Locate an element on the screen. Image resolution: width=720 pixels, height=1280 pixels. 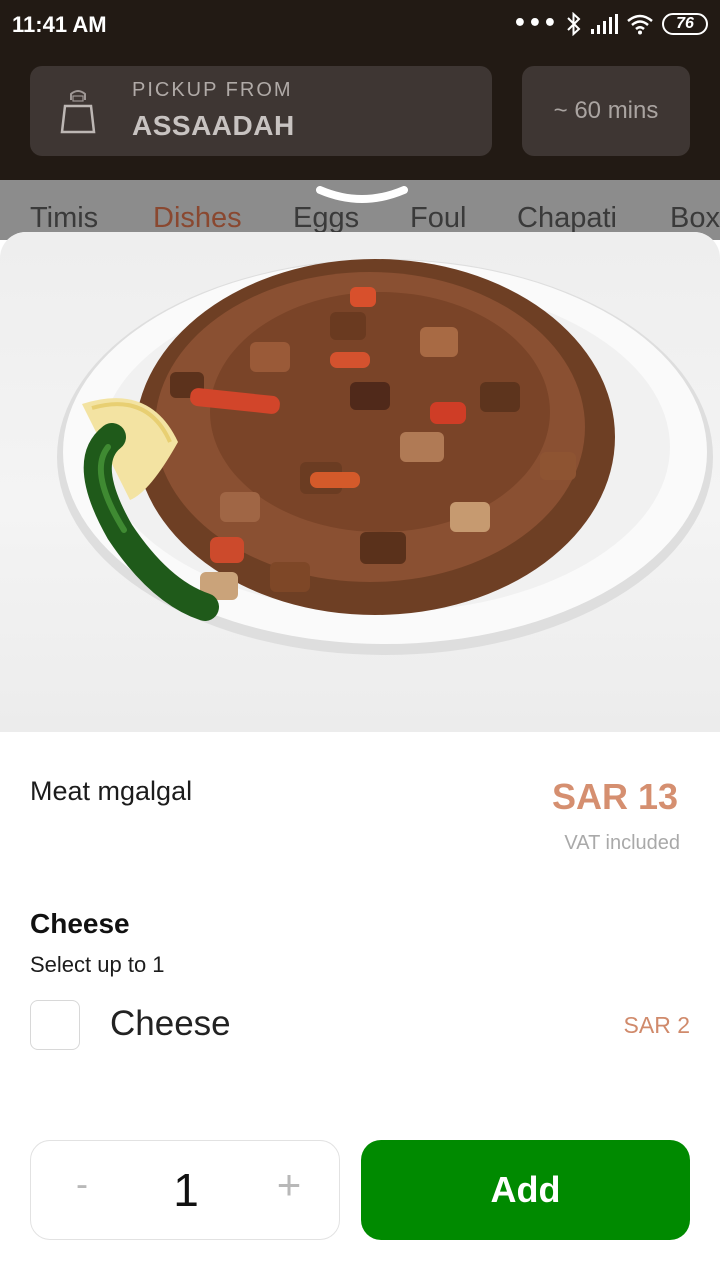
dish-name: Meat mgalgal is located at coordinates (111, 791).